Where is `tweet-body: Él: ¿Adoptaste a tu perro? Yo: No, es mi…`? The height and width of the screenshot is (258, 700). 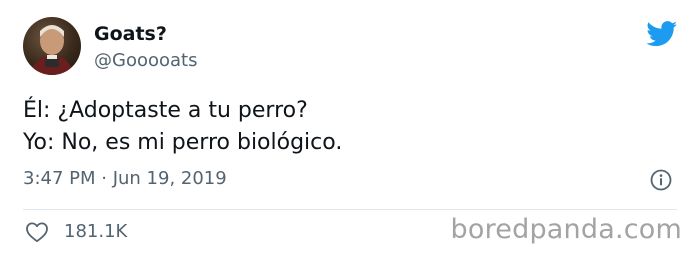 tweet-body: Él: ¿Adoptaste a tu perro? Yo: No, es mi… is located at coordinates (182, 127).